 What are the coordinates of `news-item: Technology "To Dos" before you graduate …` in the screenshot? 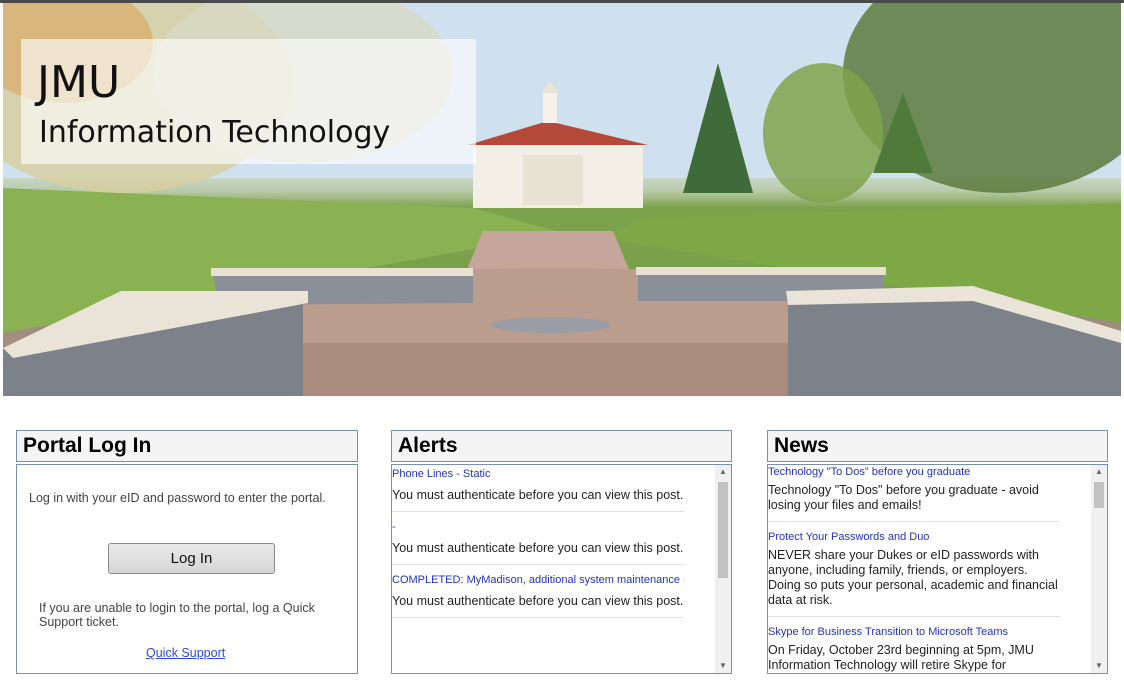 It's located at (914, 493).